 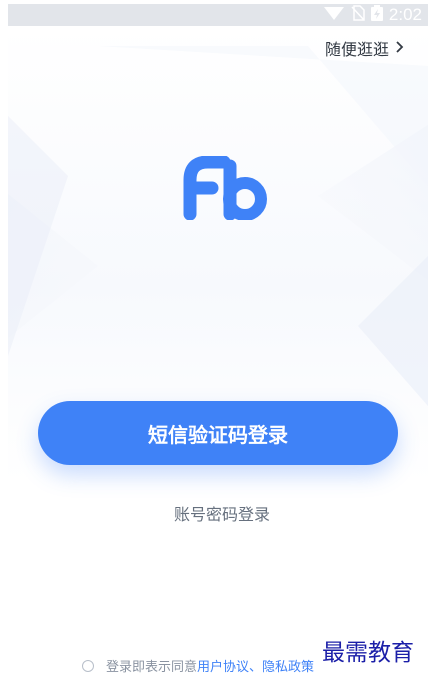 I want to click on browse-label: 随便逛逛, so click(x=356, y=49).